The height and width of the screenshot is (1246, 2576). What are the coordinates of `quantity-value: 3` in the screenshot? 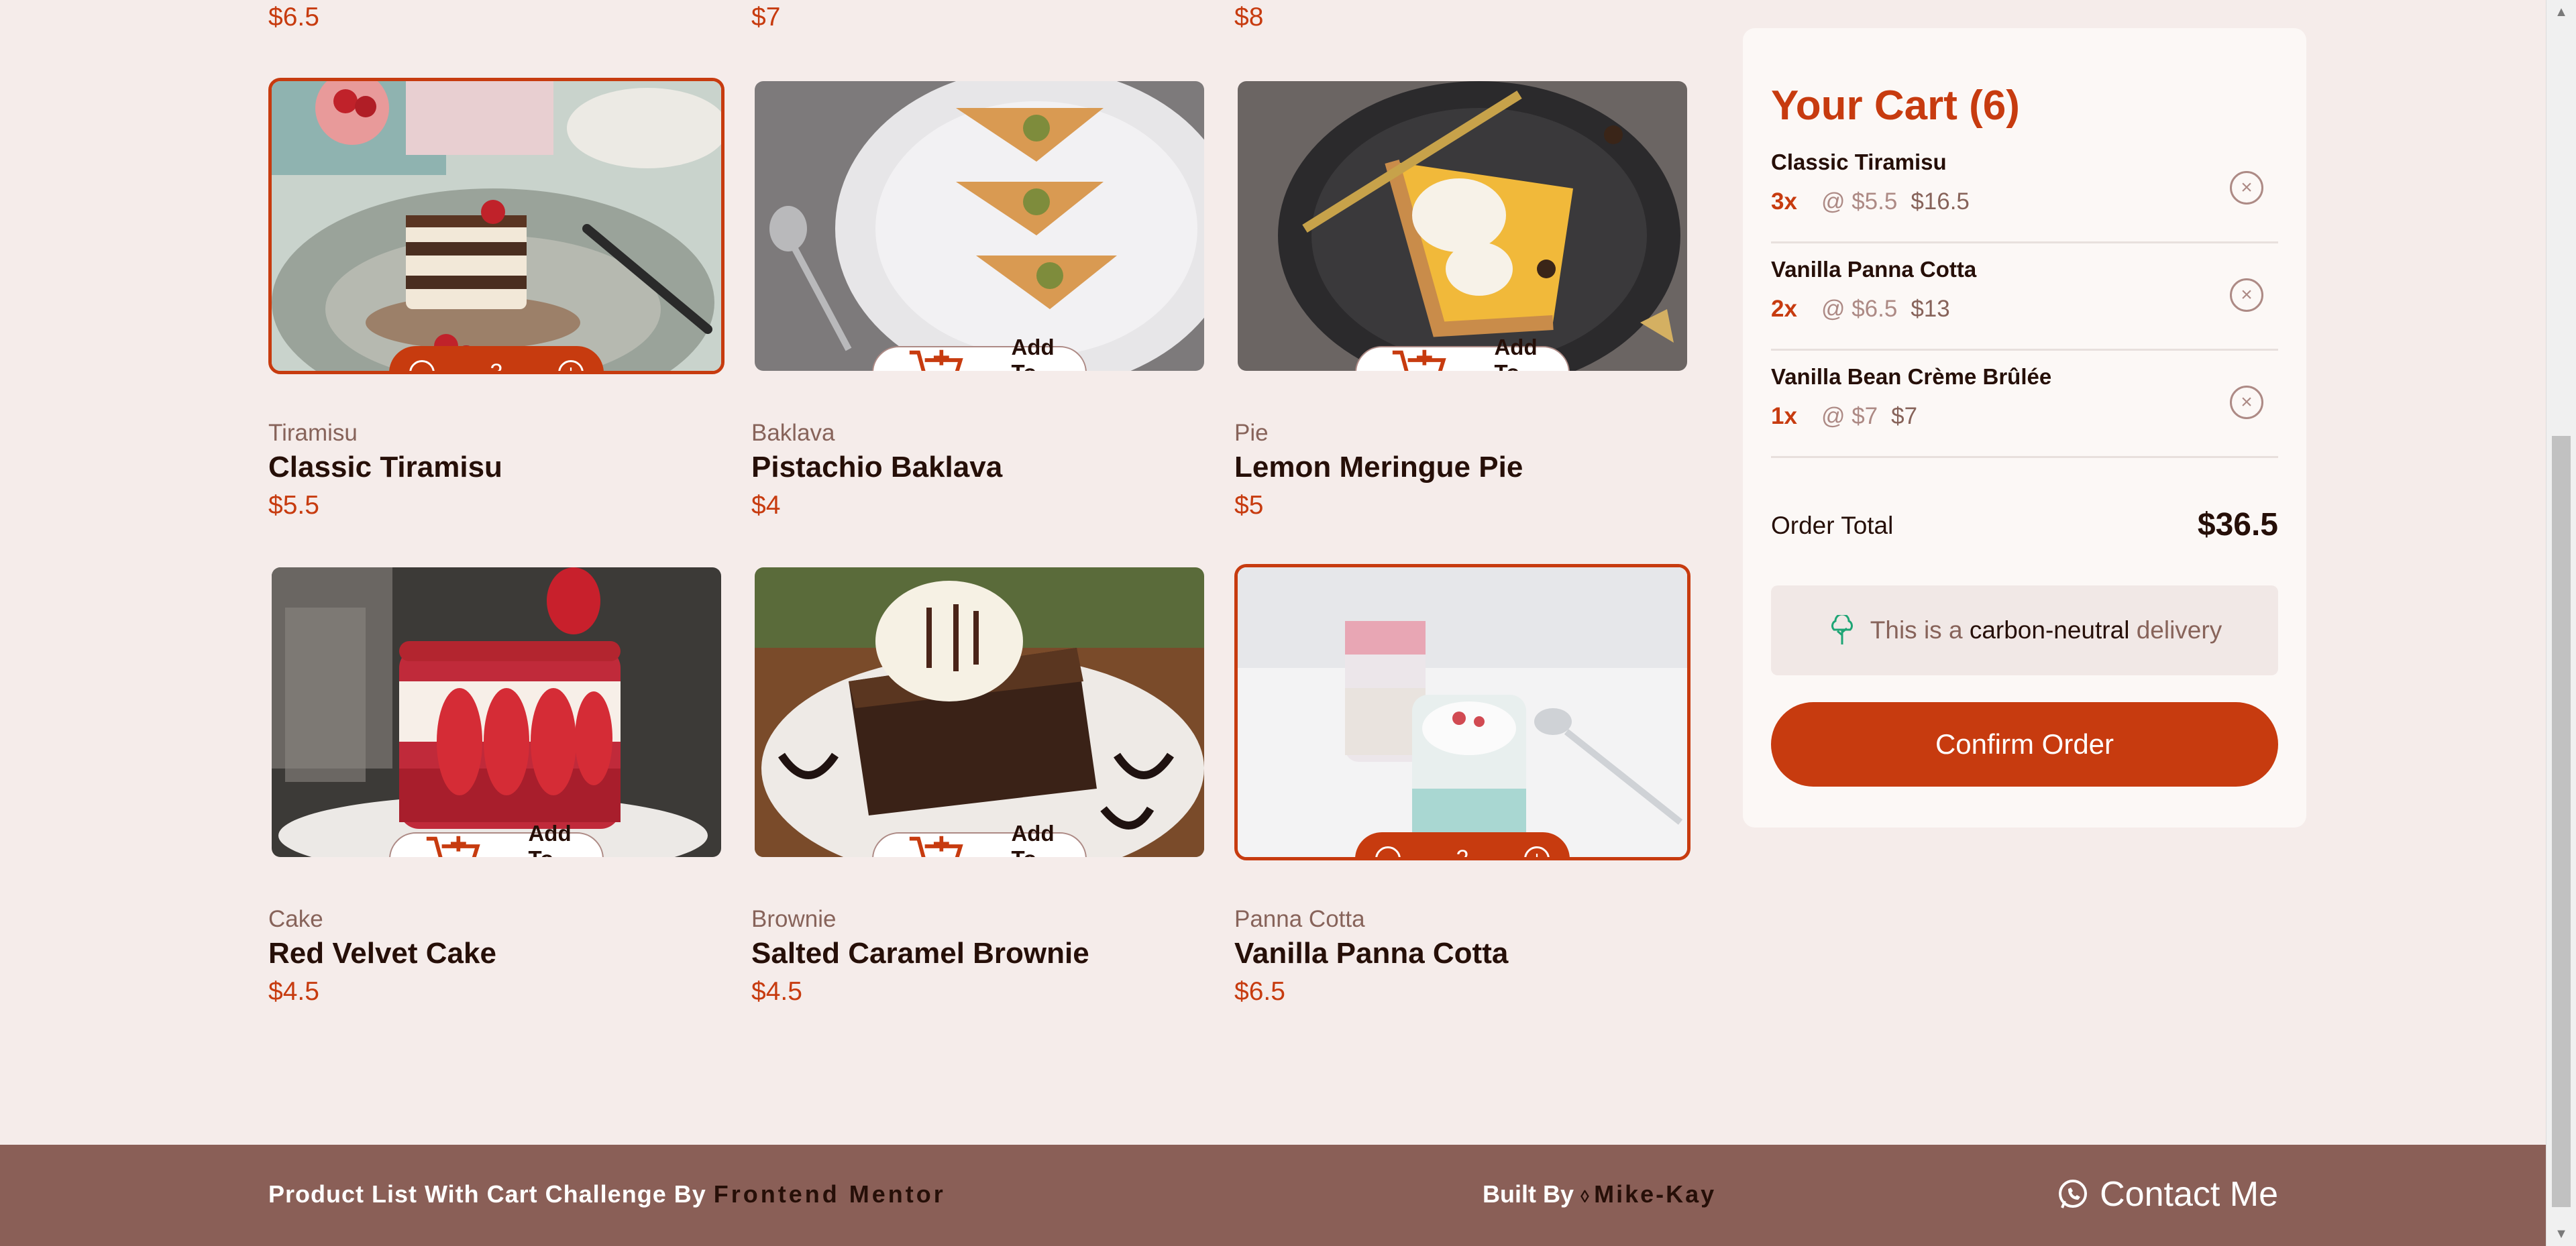 It's located at (496, 366).